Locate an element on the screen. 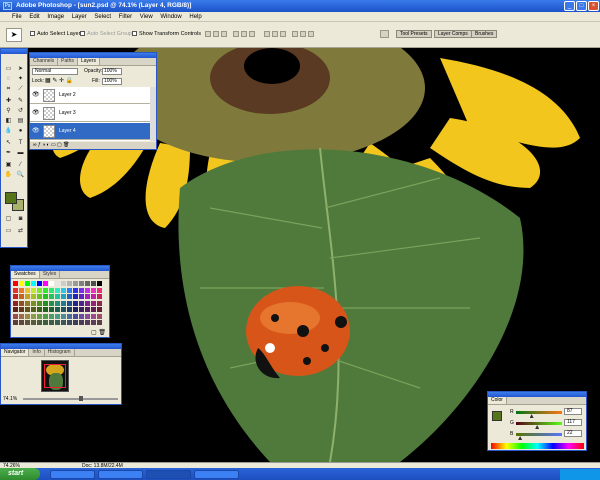  standard-mode-icon: ▢ is located at coordinates (8, 219).